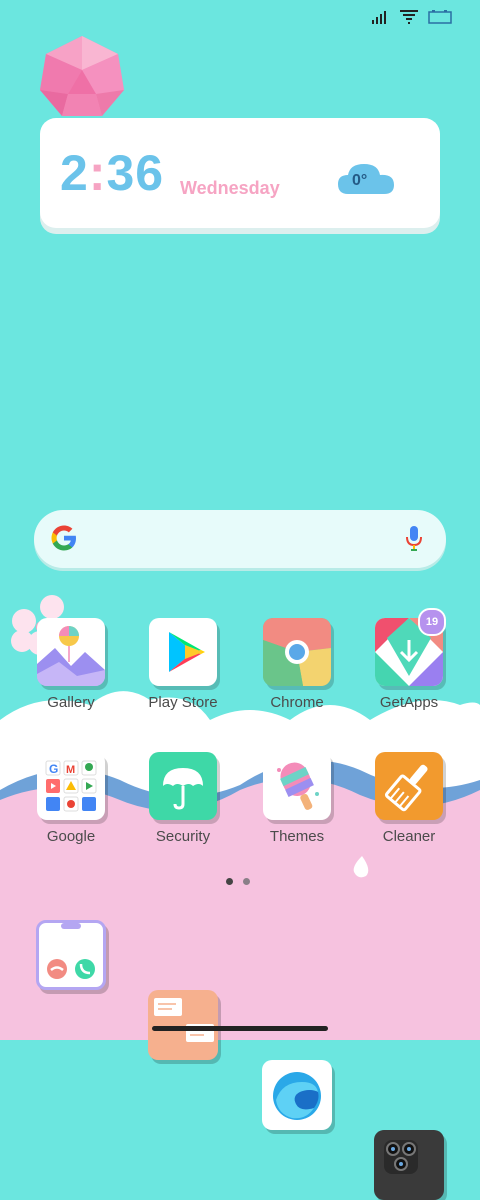 This screenshot has height=1200, width=480. What do you see at coordinates (297, 836) in the screenshot?
I see `app-label: Themes` at bounding box center [297, 836].